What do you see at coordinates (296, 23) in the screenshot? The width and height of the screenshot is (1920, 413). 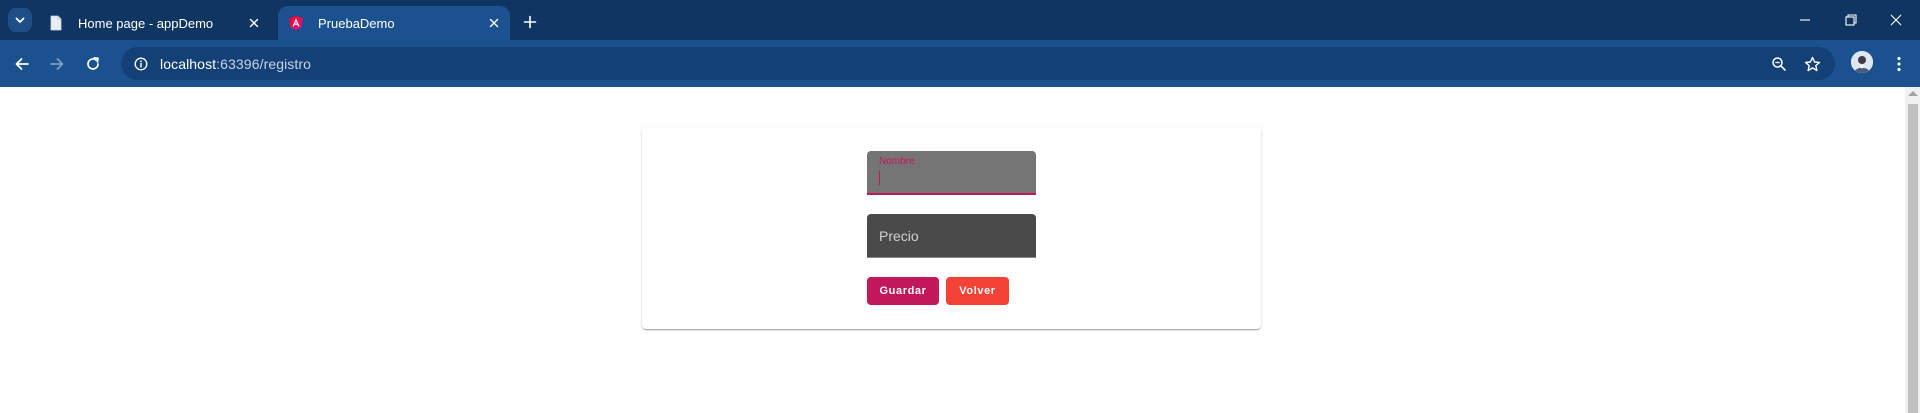 I see `angular-icon` at bounding box center [296, 23].